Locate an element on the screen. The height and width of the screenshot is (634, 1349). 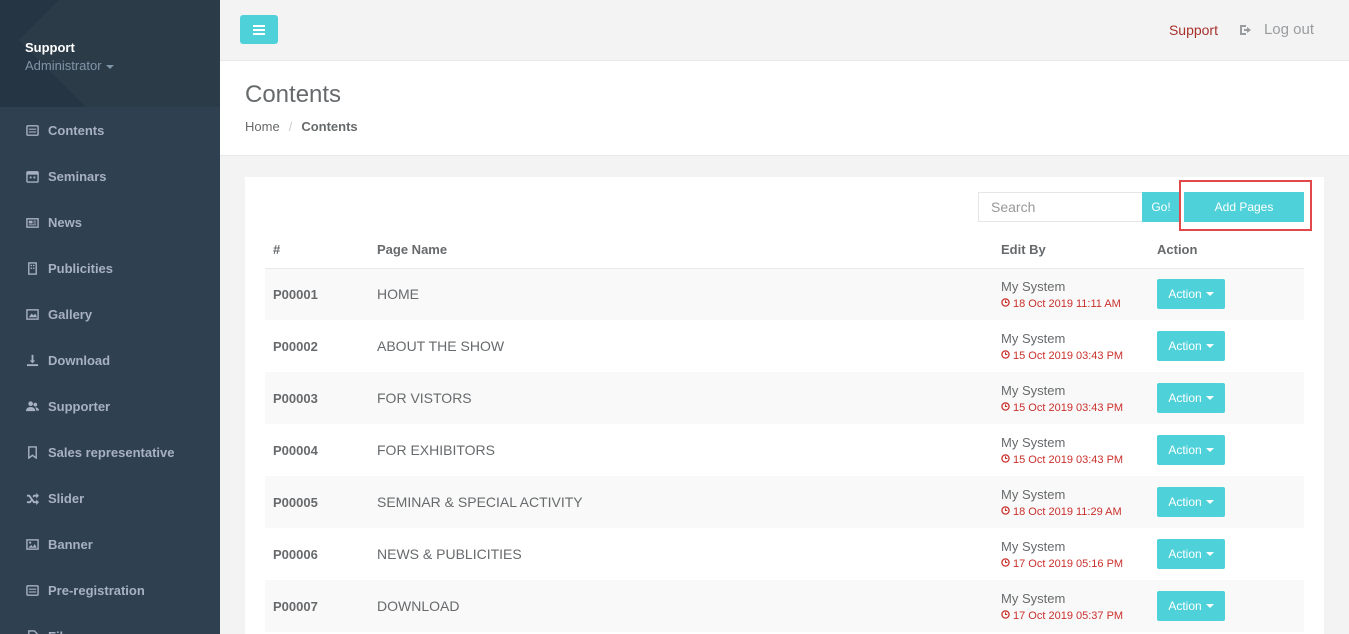
users-icon is located at coordinates (32, 406).